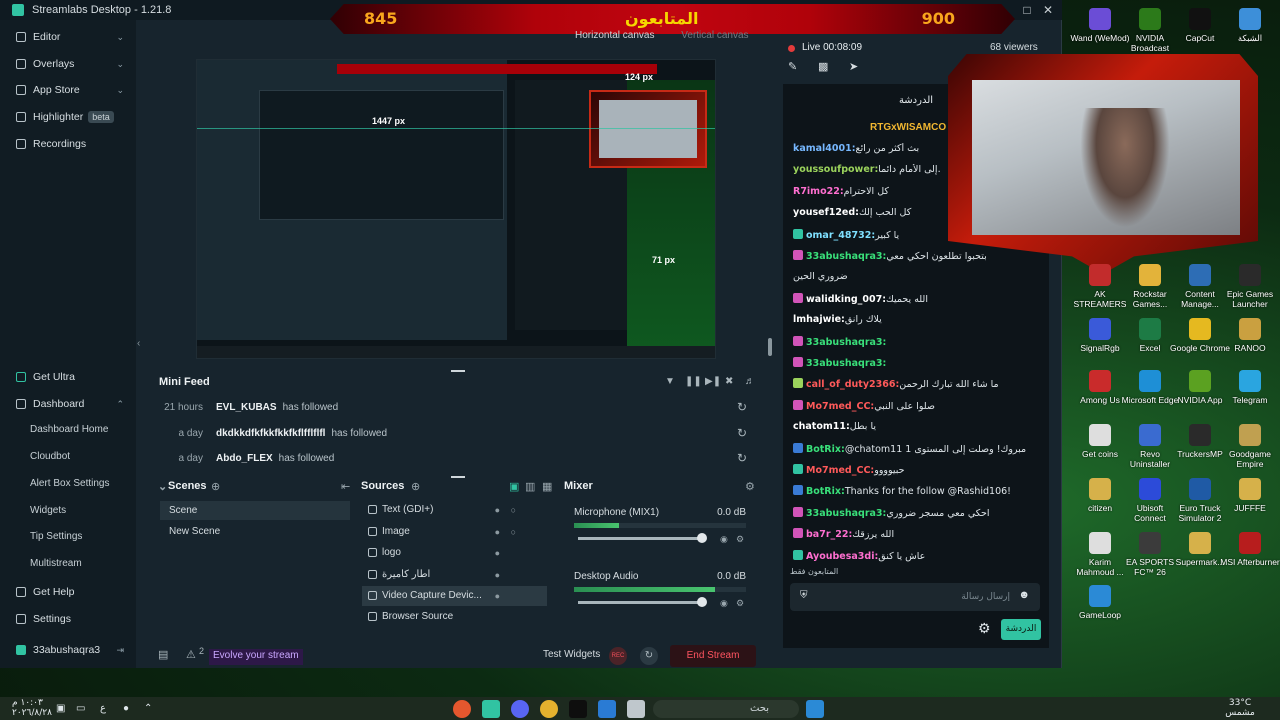 This screenshot has height=720, width=1280. I want to click on mixer-settings-icon: ⚙, so click(750, 486).